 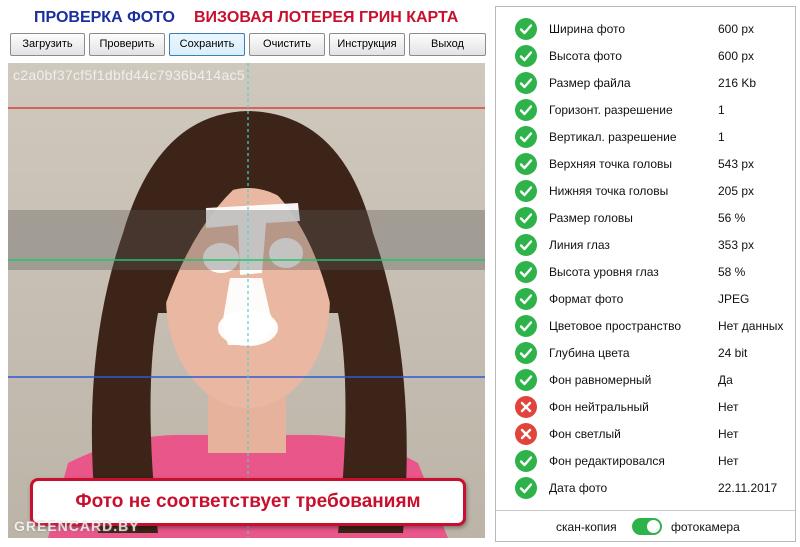 What do you see at coordinates (645, 55) in the screenshot?
I see `check-row: Высота фото 600 px` at bounding box center [645, 55].